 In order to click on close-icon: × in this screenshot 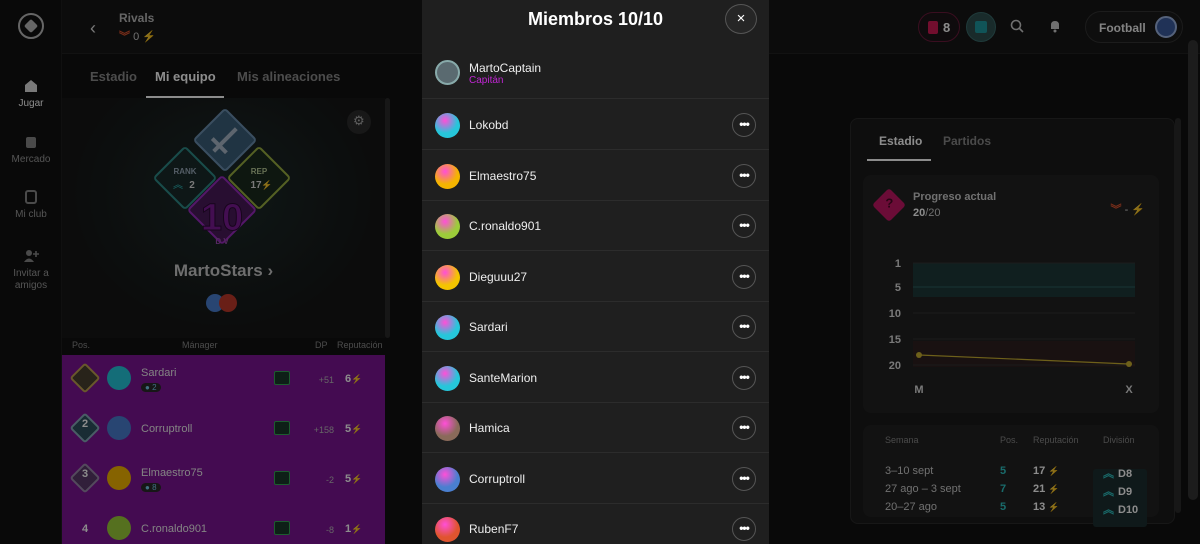, I will do `click(741, 18)`.